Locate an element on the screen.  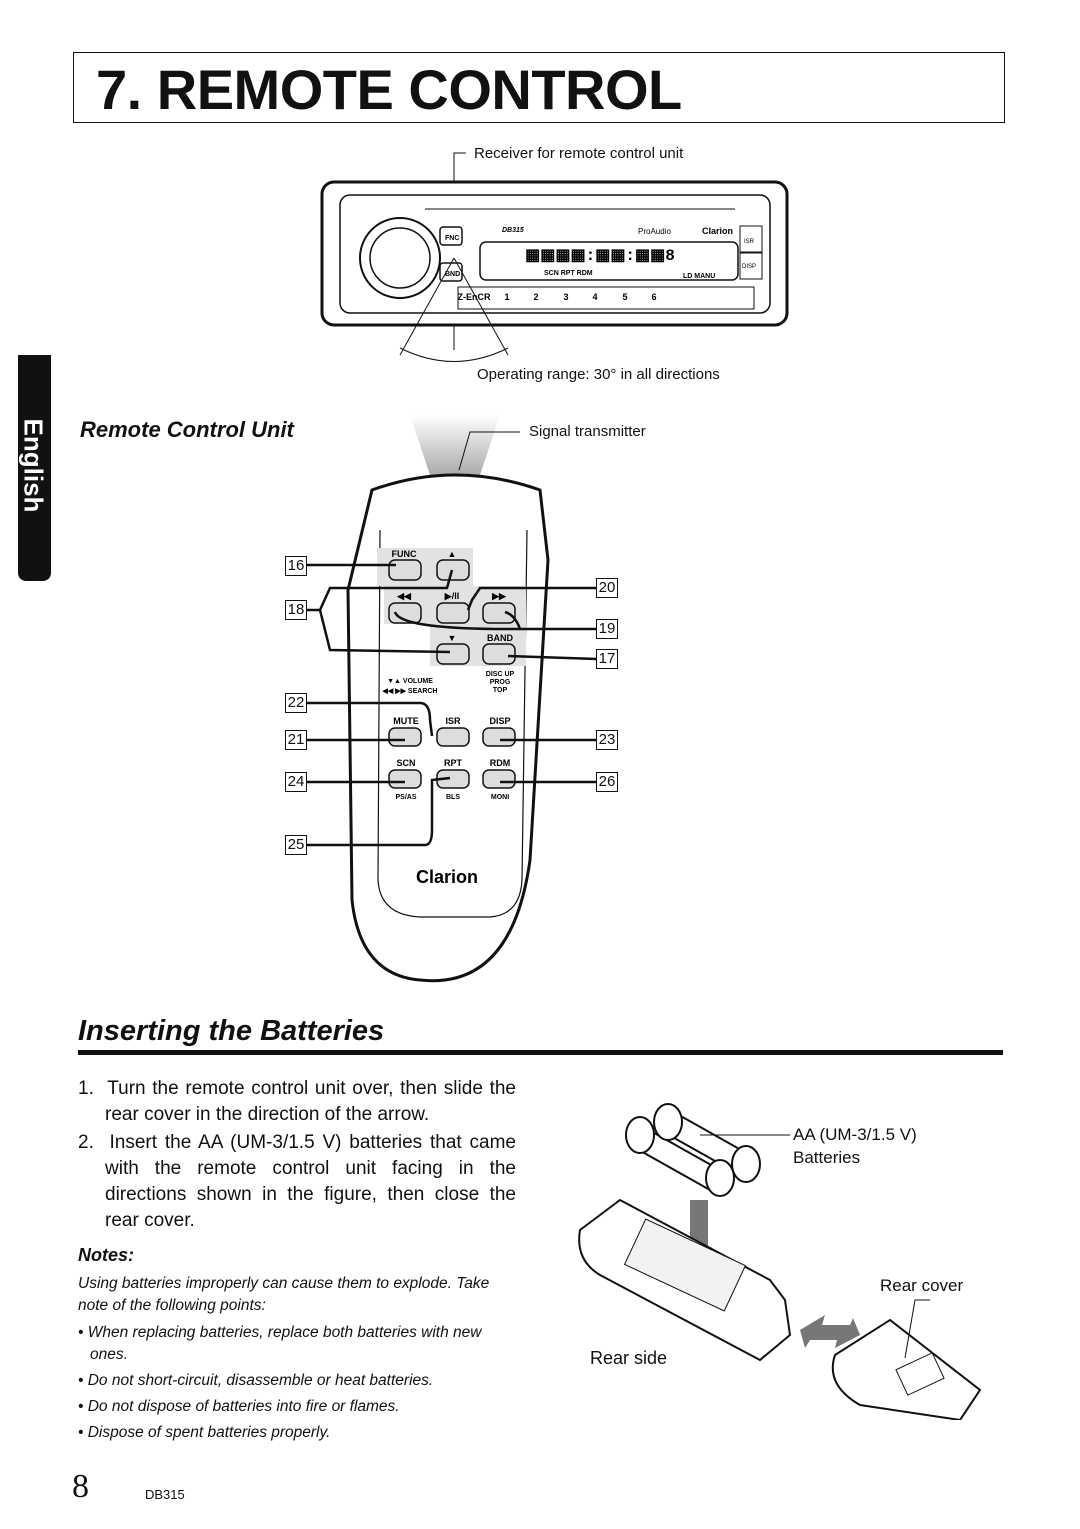
rpt-label: RPT is located at coordinates (453, 763).